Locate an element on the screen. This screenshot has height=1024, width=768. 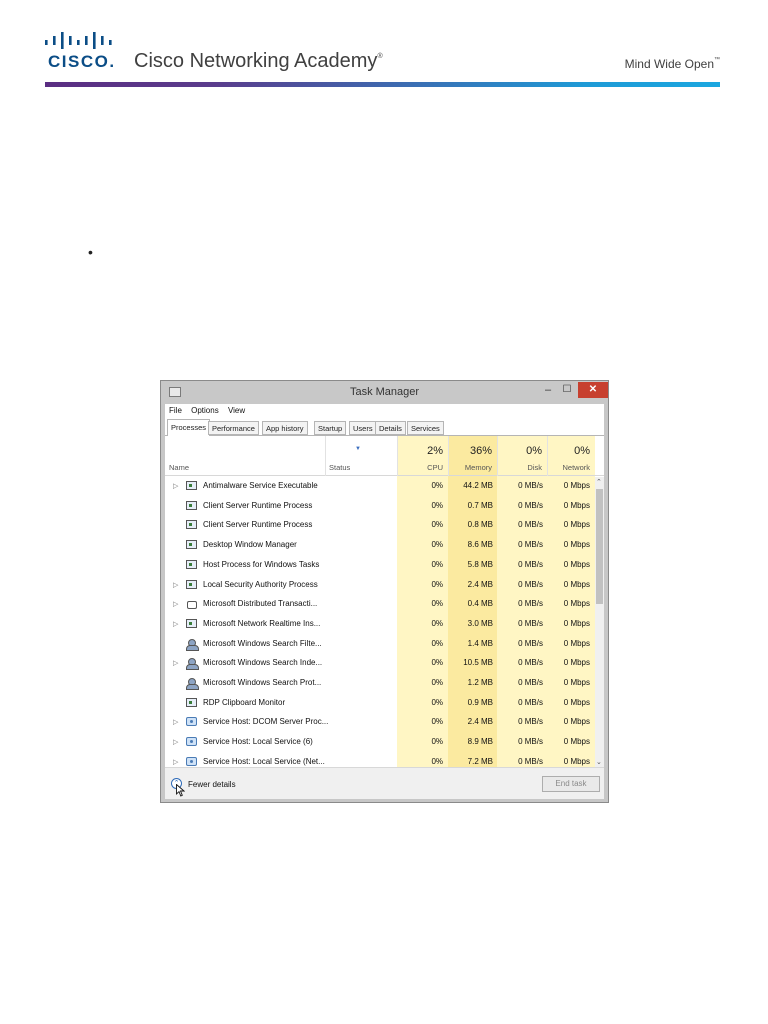
title-bar: Task Manager – ☐ ✕ is located at coordinates (384, 392).